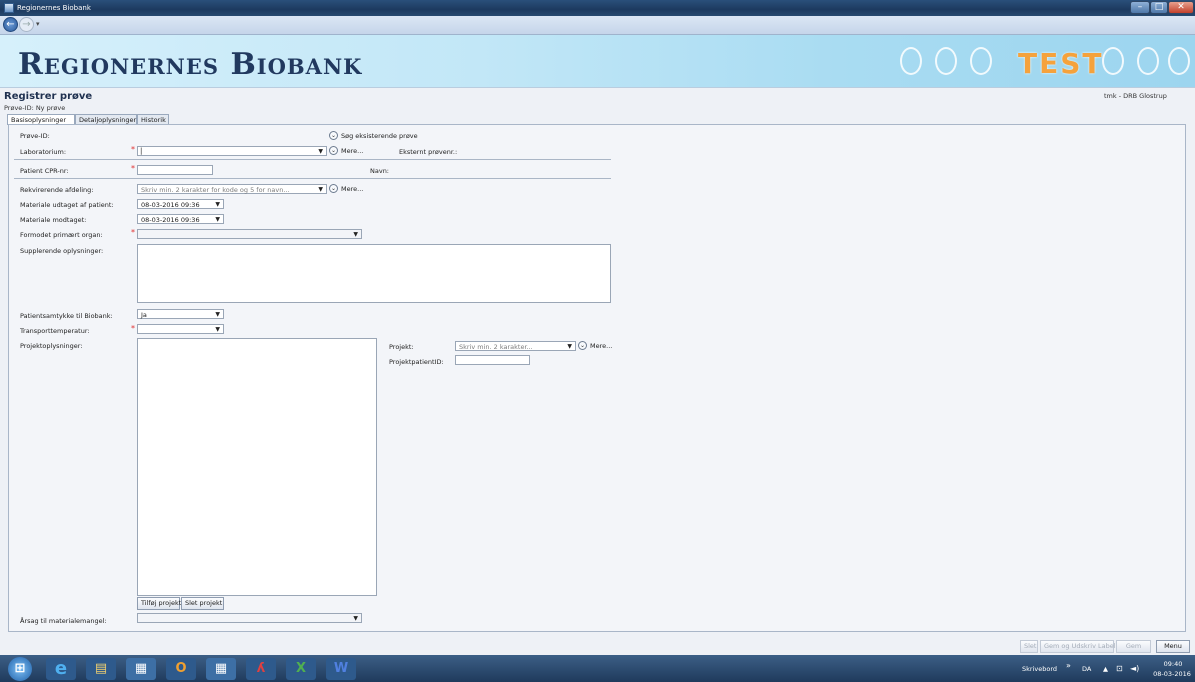 The width and height of the screenshot is (1195, 682). I want to click on brand-title: Regionernes Biobank, so click(190, 64).